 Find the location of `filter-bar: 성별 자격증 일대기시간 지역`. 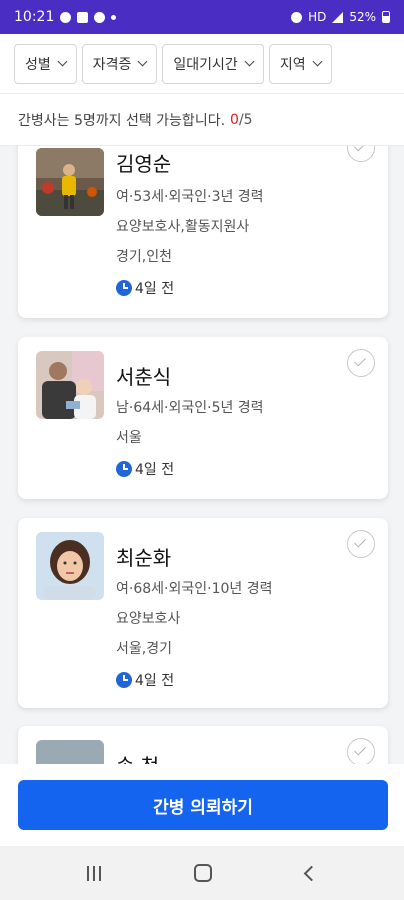

filter-bar: 성별 자격증 일대기시간 지역 is located at coordinates (202, 64).